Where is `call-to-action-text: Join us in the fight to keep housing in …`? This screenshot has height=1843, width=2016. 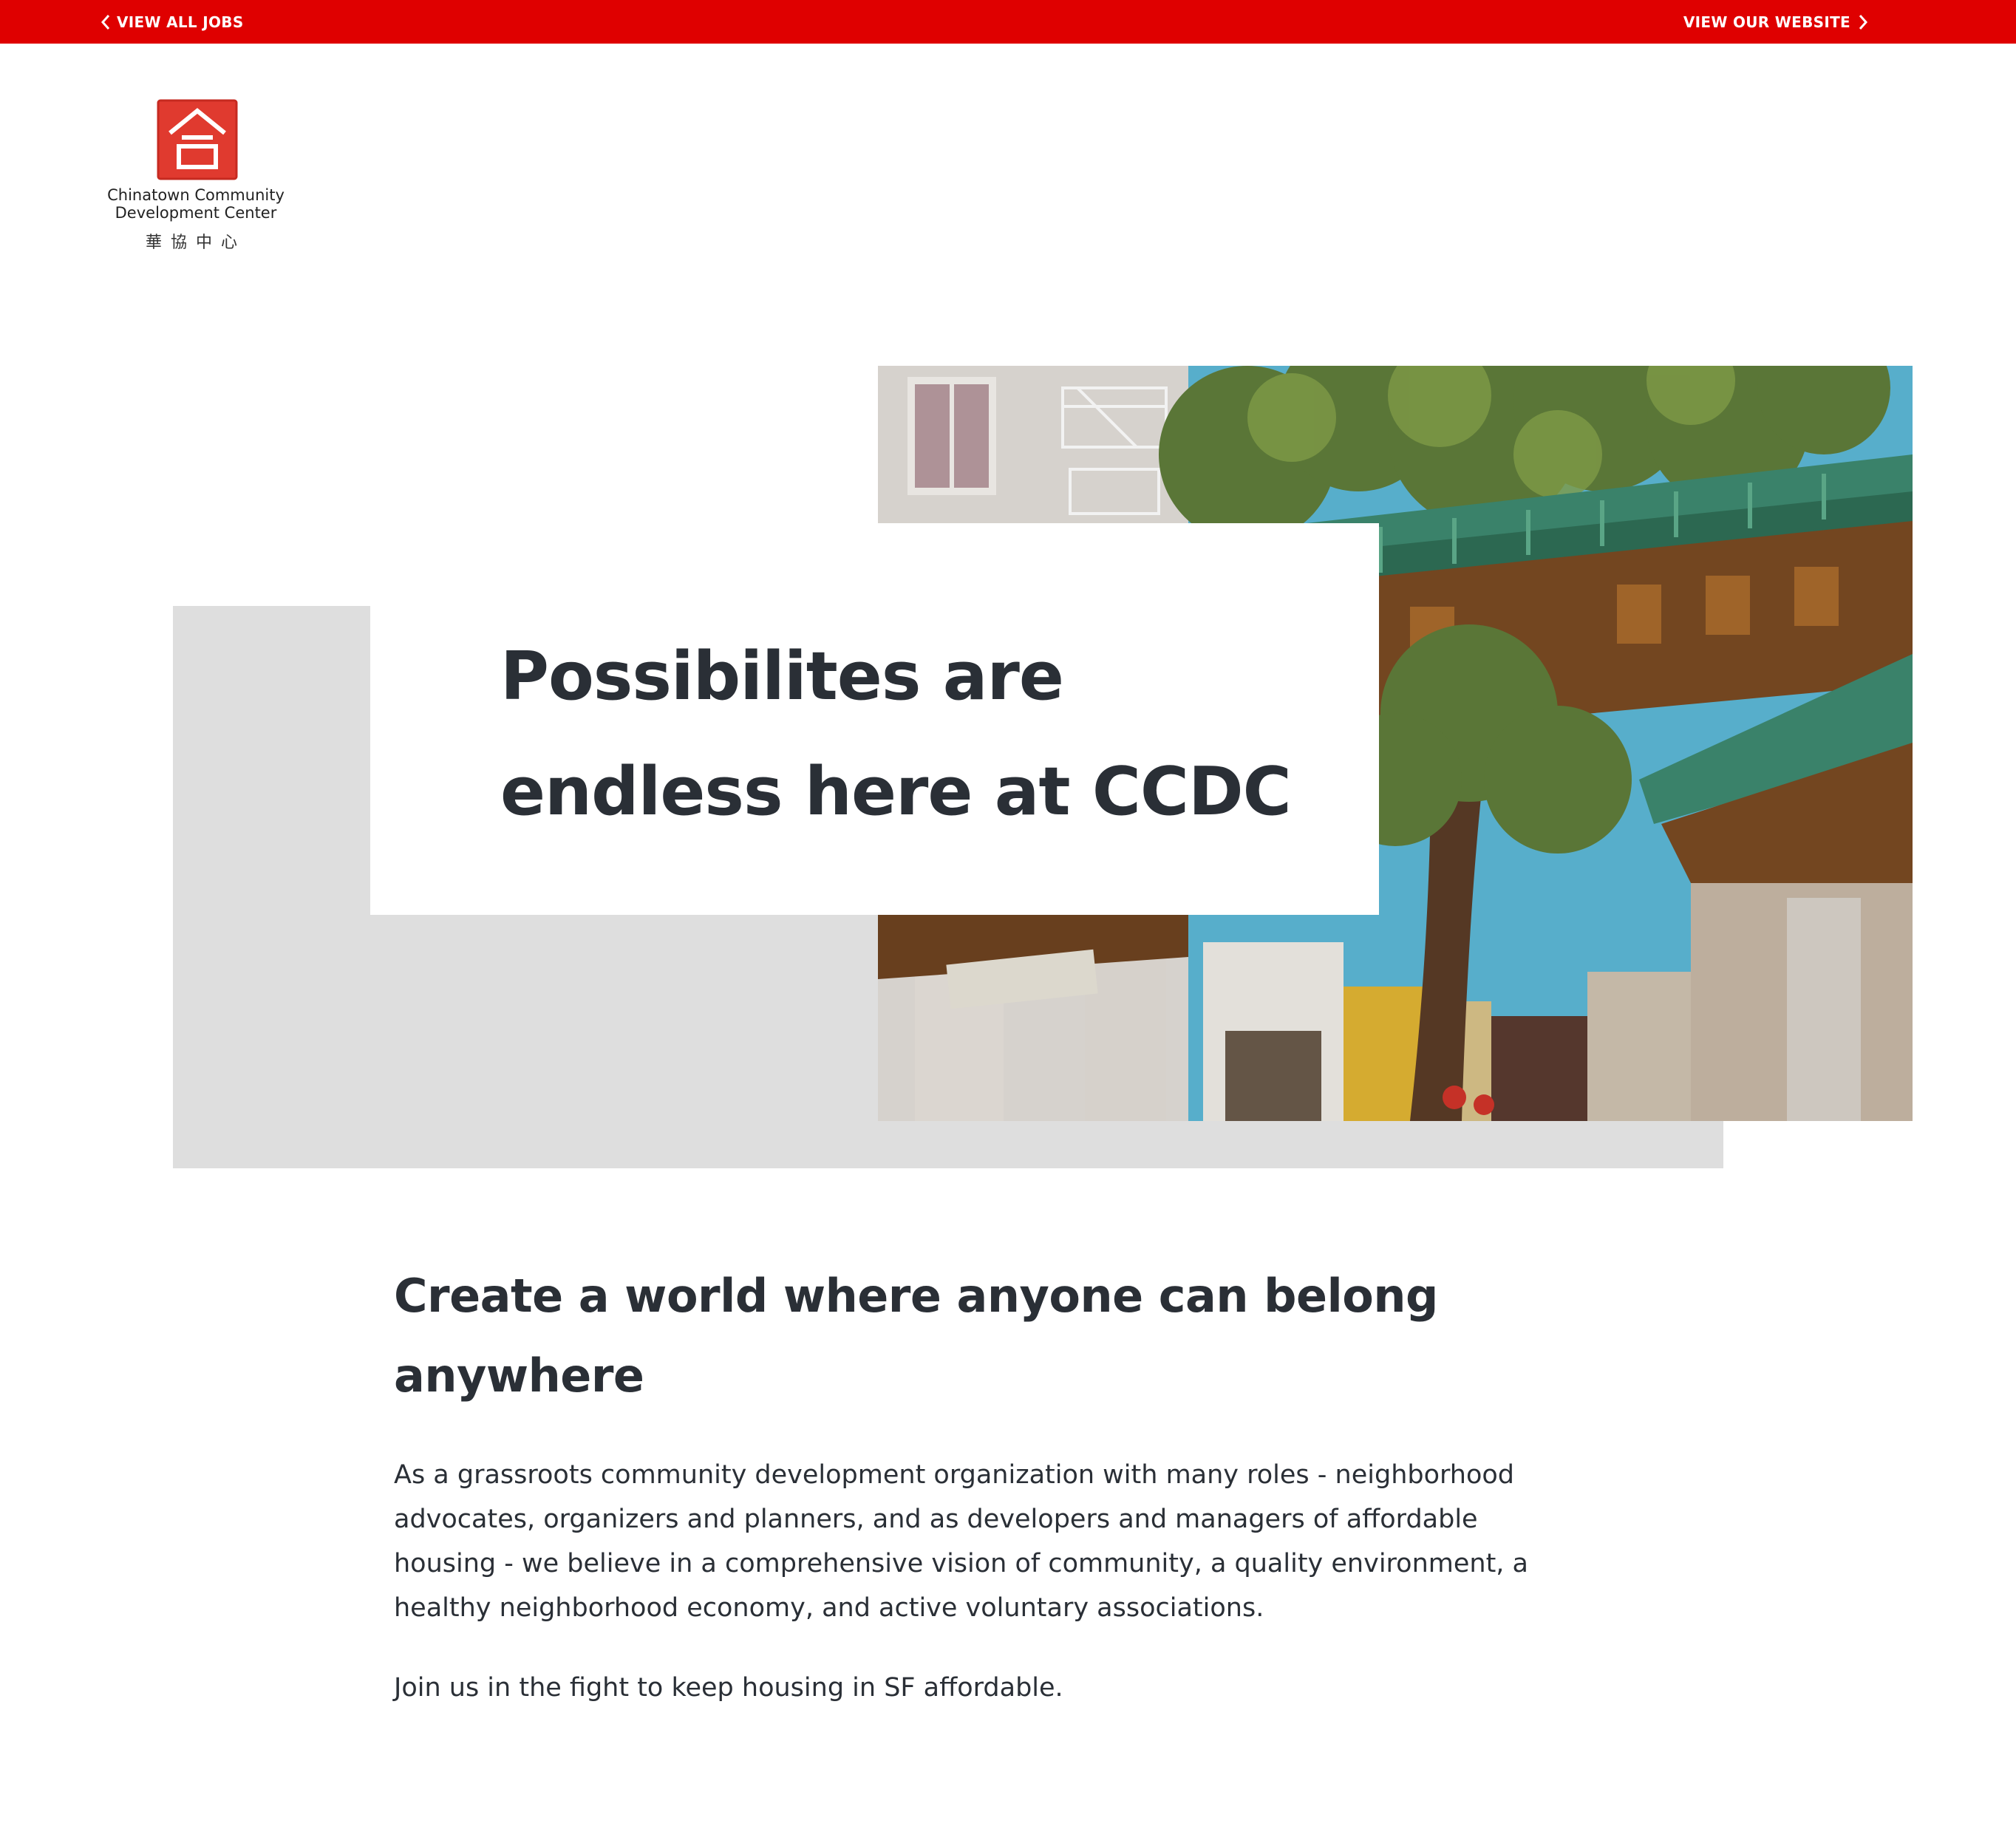
call-to-action-text: Join us in the fight to keep housing in … is located at coordinates (728, 1688).